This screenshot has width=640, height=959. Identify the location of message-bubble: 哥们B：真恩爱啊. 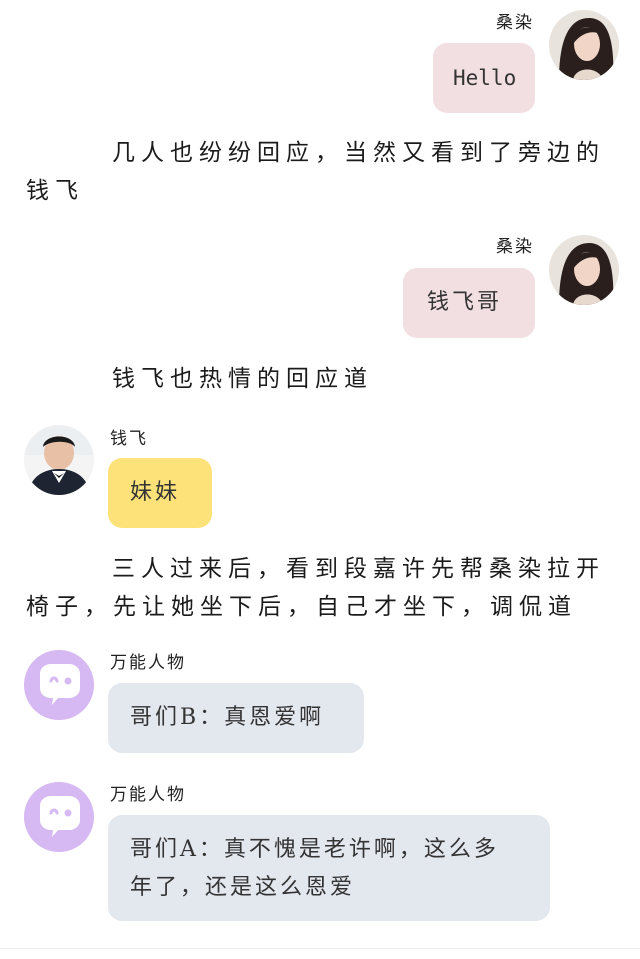
(236, 718).